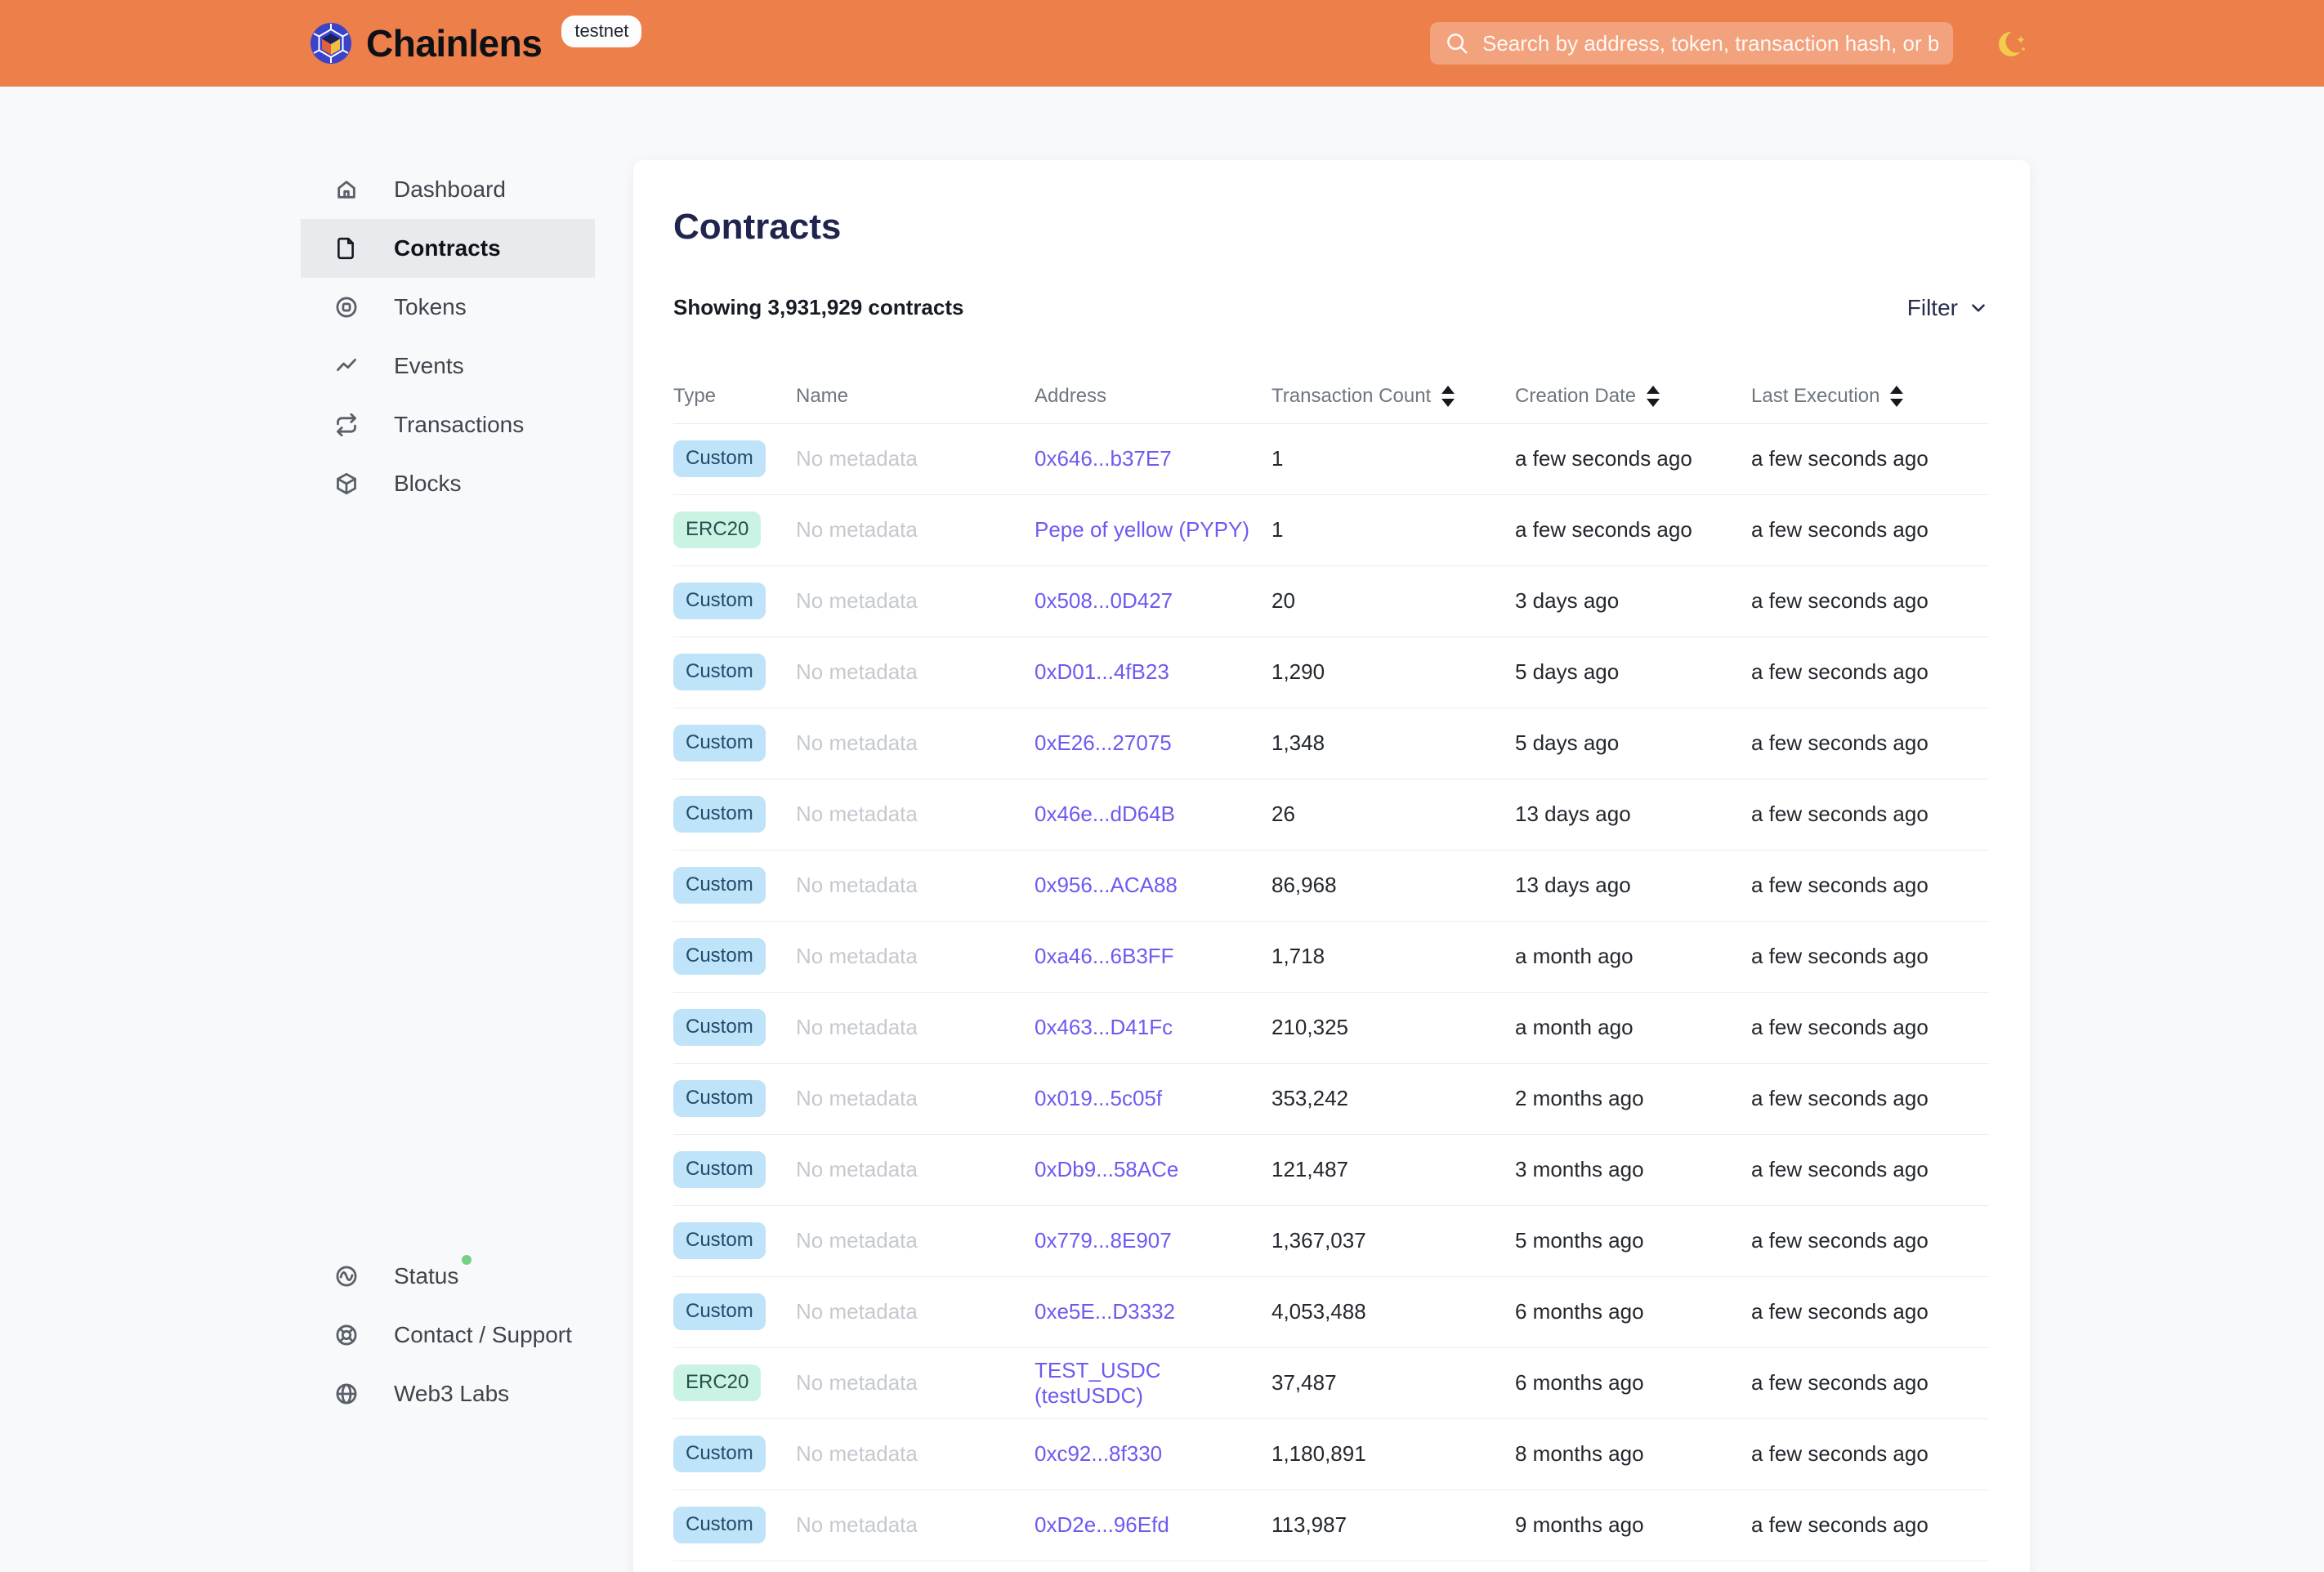 Image resolution: width=2324 pixels, height=1572 pixels. I want to click on address-link: 0xE26...27075, so click(1103, 742).